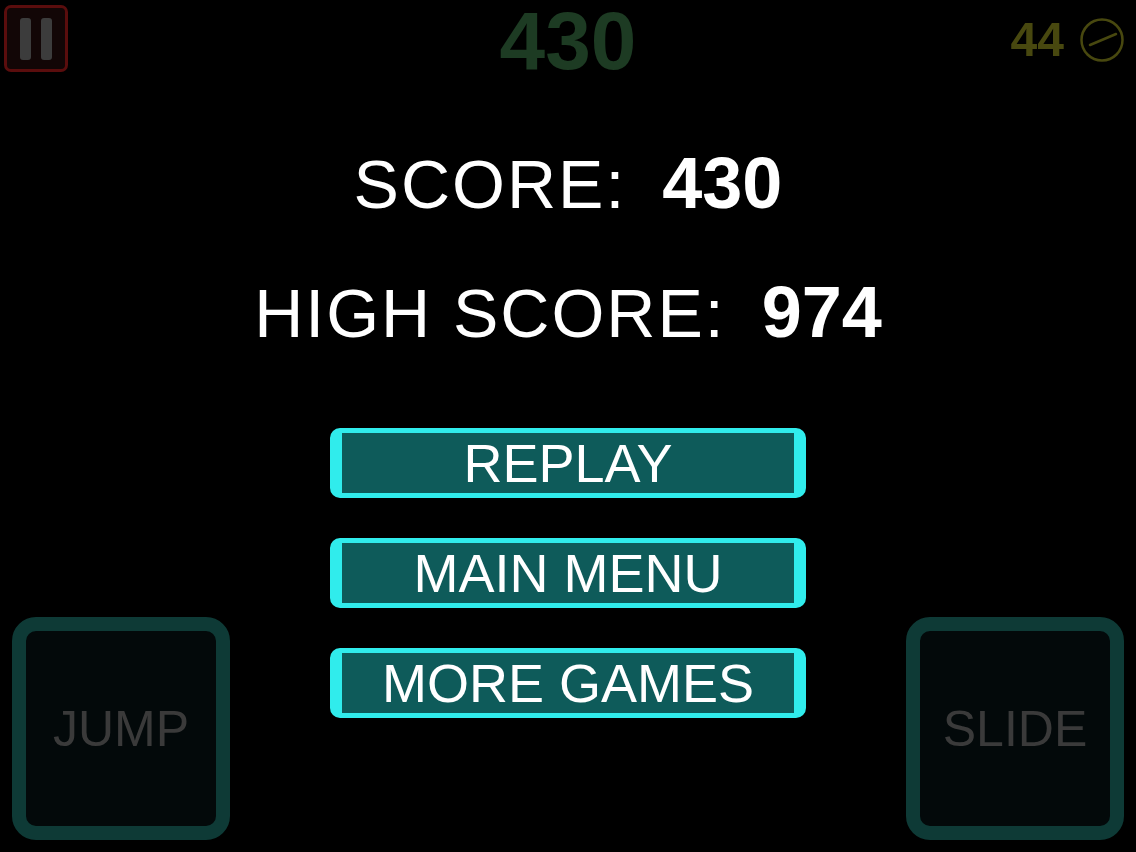  What do you see at coordinates (568, 683) in the screenshot?
I see `menu-button: MORE GAMES` at bounding box center [568, 683].